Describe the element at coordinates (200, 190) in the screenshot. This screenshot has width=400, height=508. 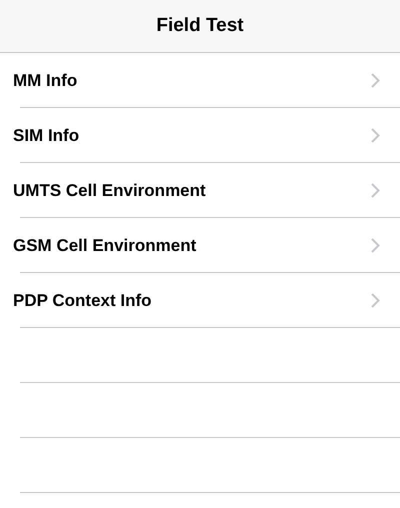
I see `list-item: UMTS Cell Environment` at that location.